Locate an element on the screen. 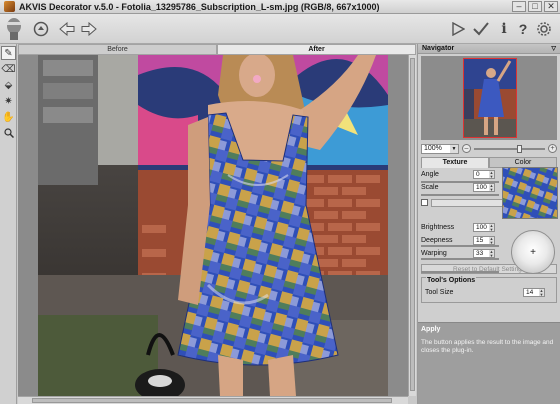 The image size is (560, 404). zoom-row: 100% ▼ – + is located at coordinates (489, 148).